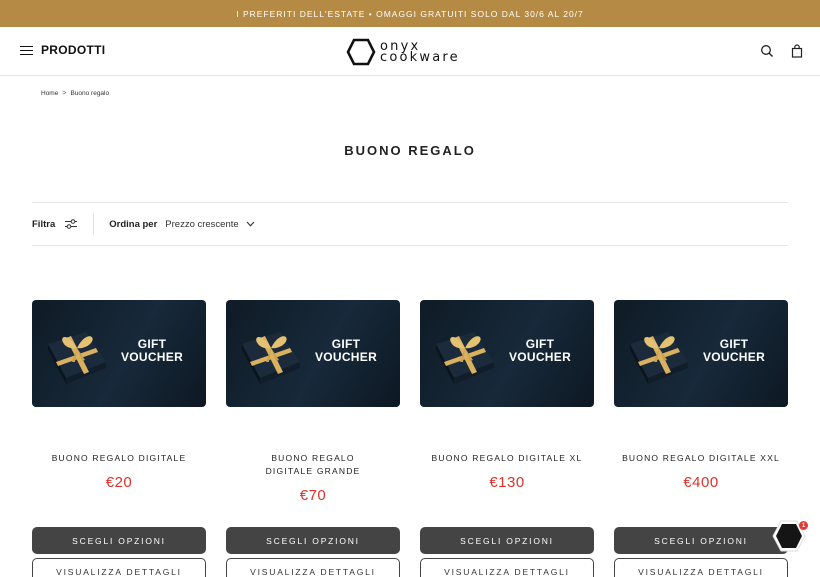 This screenshot has height=577, width=820. What do you see at coordinates (26, 50) in the screenshot?
I see `hamburger-icon` at bounding box center [26, 50].